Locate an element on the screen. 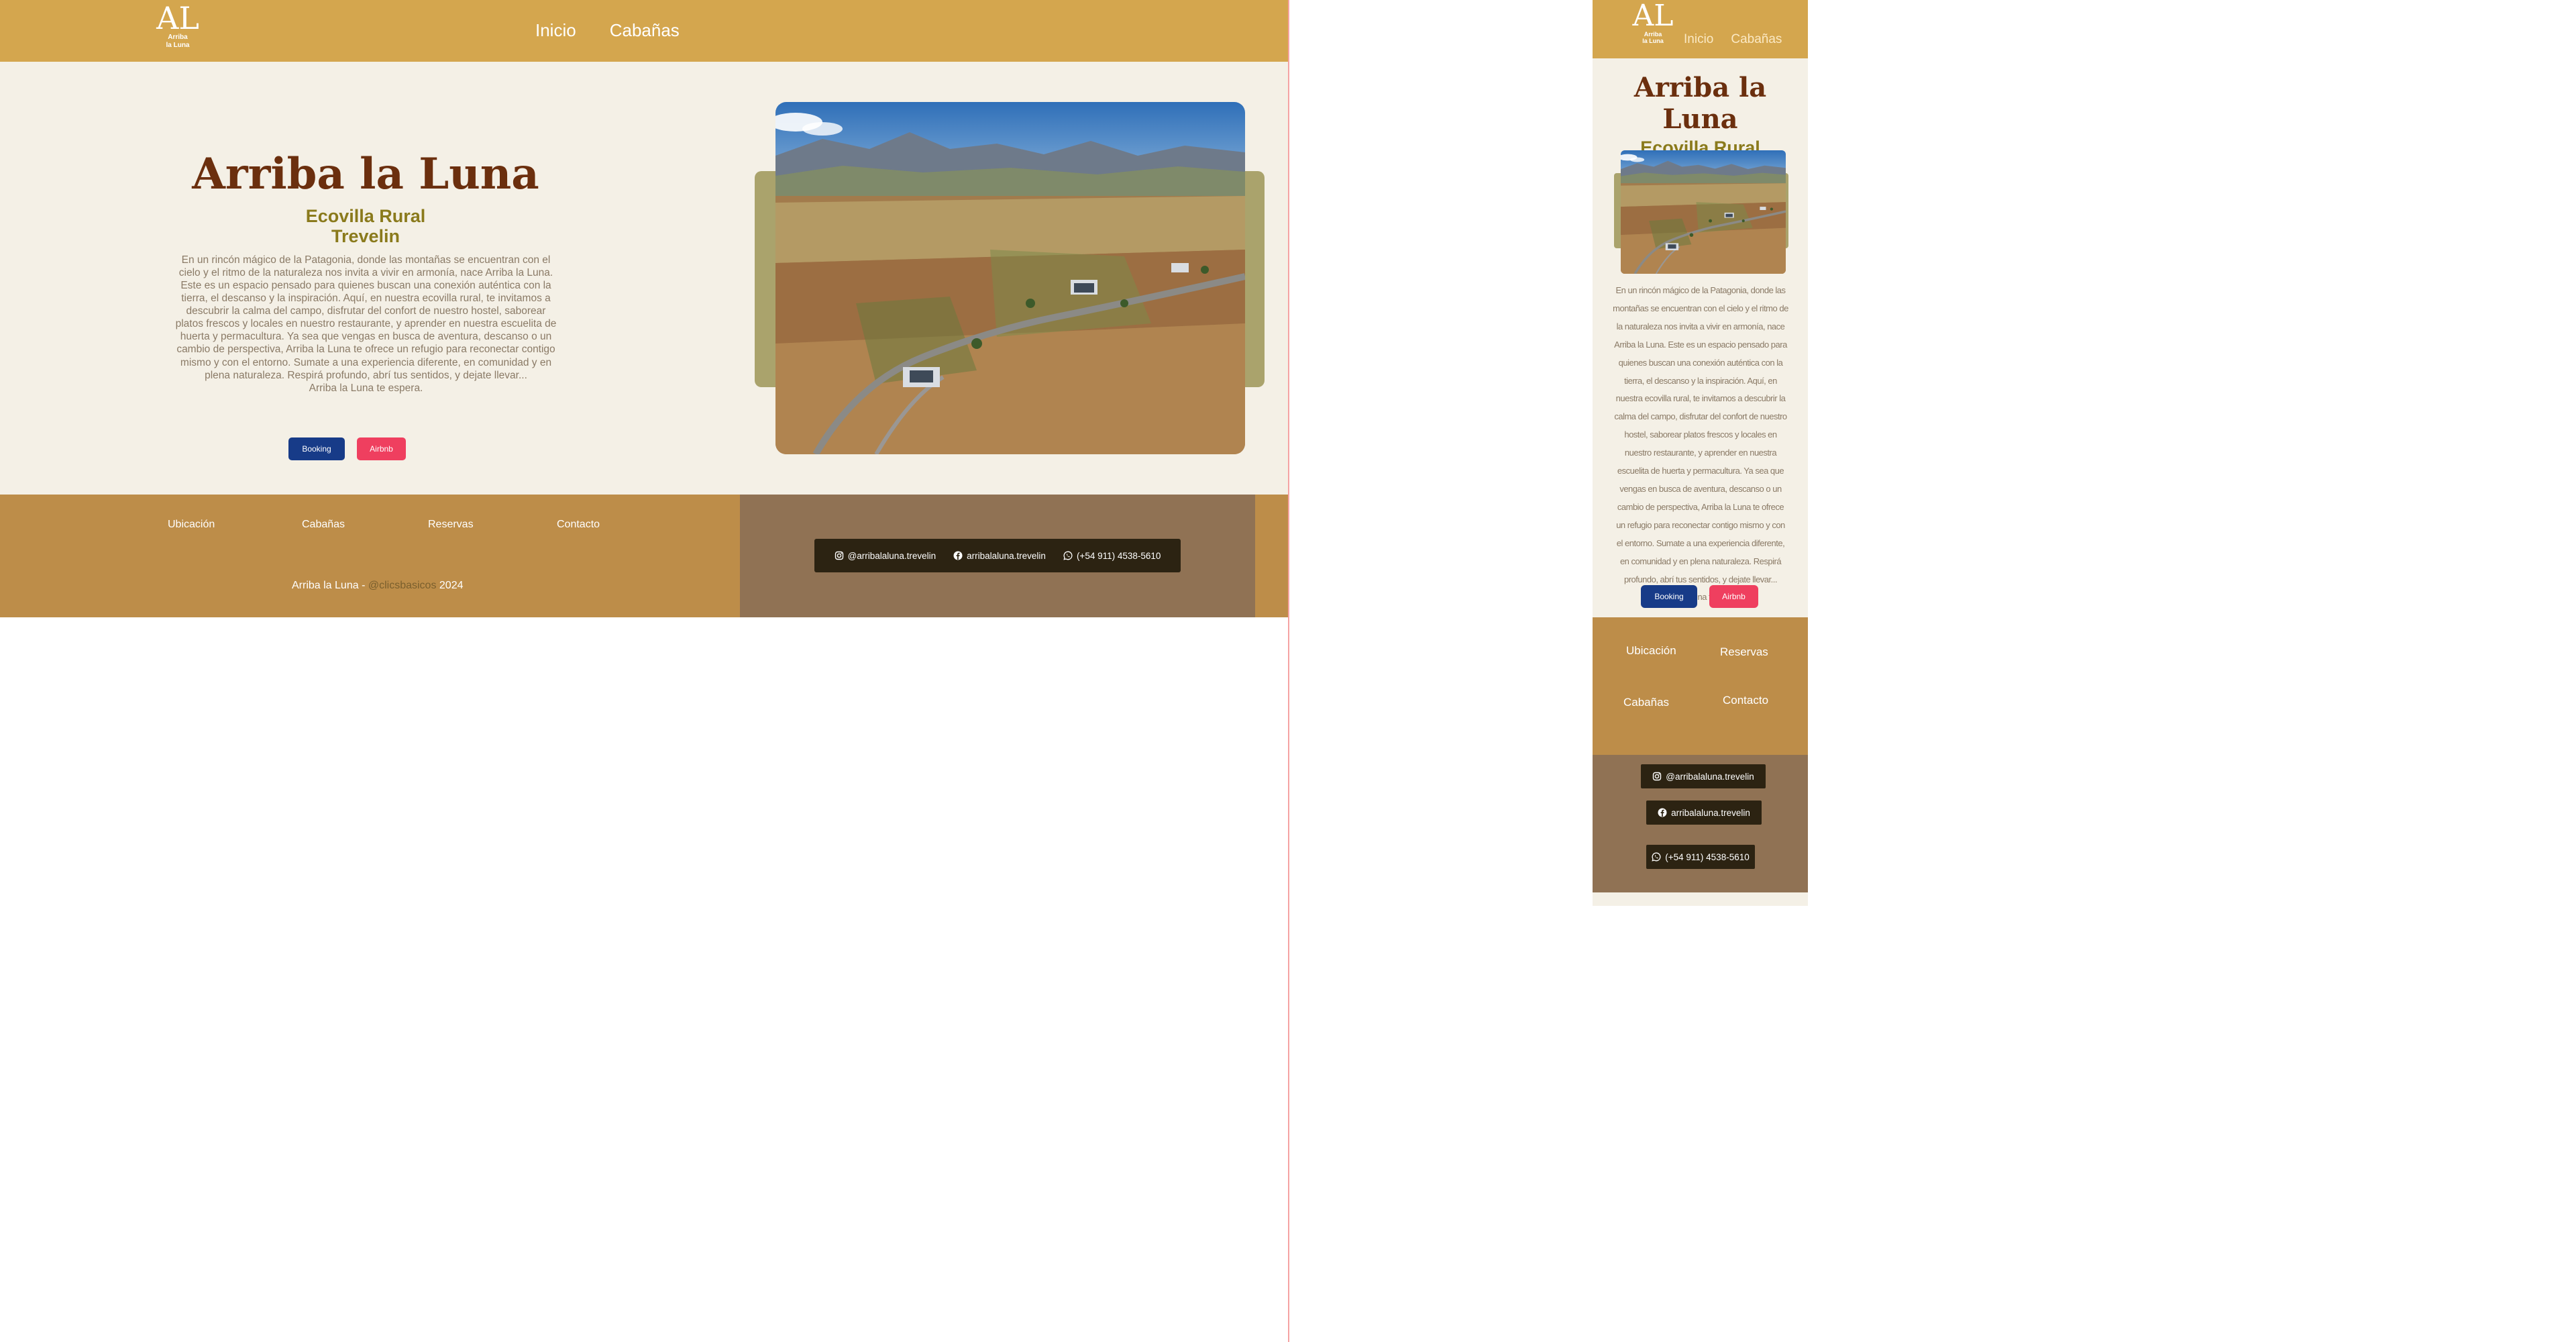 This screenshot has width=2576, height=1342. mobile-social-facebook: arribalaluna.trevelin is located at coordinates (1704, 813).